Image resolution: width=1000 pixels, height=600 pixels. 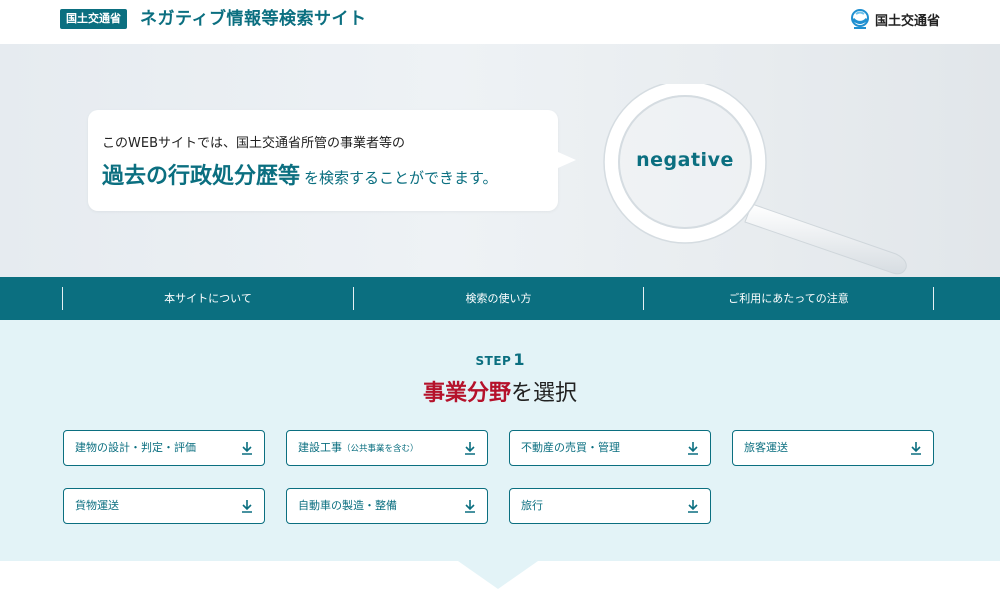 What do you see at coordinates (500, 22) in the screenshot?
I see `site-header: 国土交通省 ネガティブ情報等検索サイト 国土交通省` at bounding box center [500, 22].